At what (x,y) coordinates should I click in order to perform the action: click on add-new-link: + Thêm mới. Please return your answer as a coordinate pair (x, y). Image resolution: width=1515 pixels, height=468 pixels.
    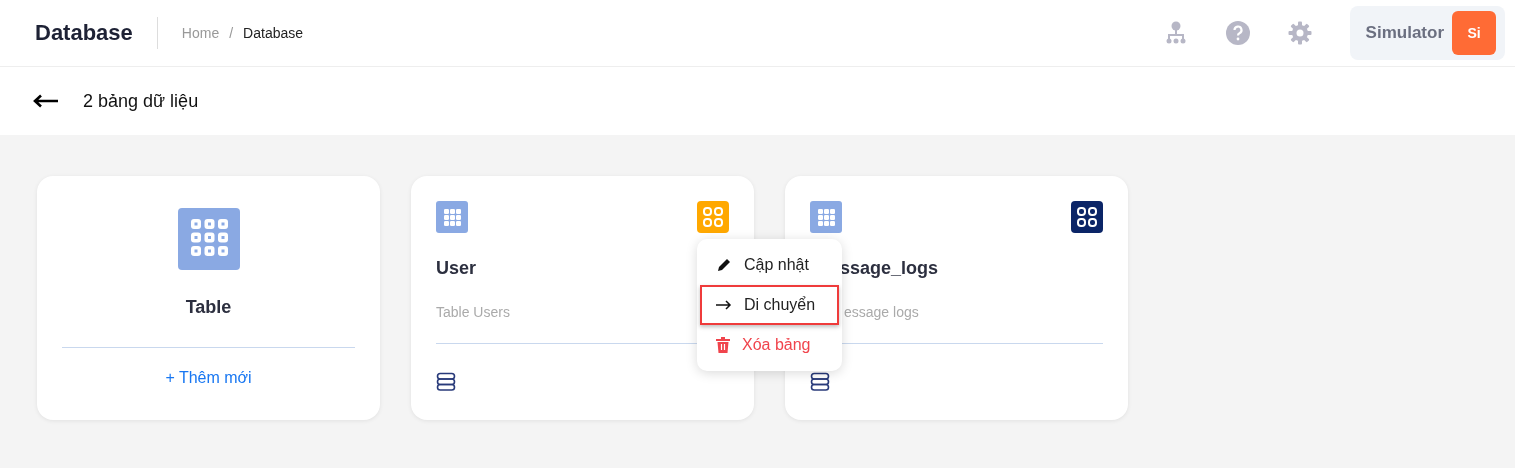
    Looking at the image, I should click on (208, 377).